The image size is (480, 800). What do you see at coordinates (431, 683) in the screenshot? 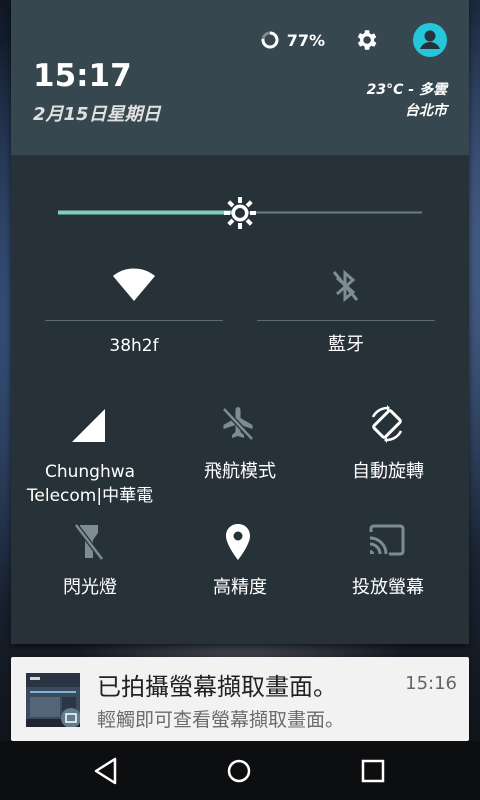
I see `notification-time: 15:16` at bounding box center [431, 683].